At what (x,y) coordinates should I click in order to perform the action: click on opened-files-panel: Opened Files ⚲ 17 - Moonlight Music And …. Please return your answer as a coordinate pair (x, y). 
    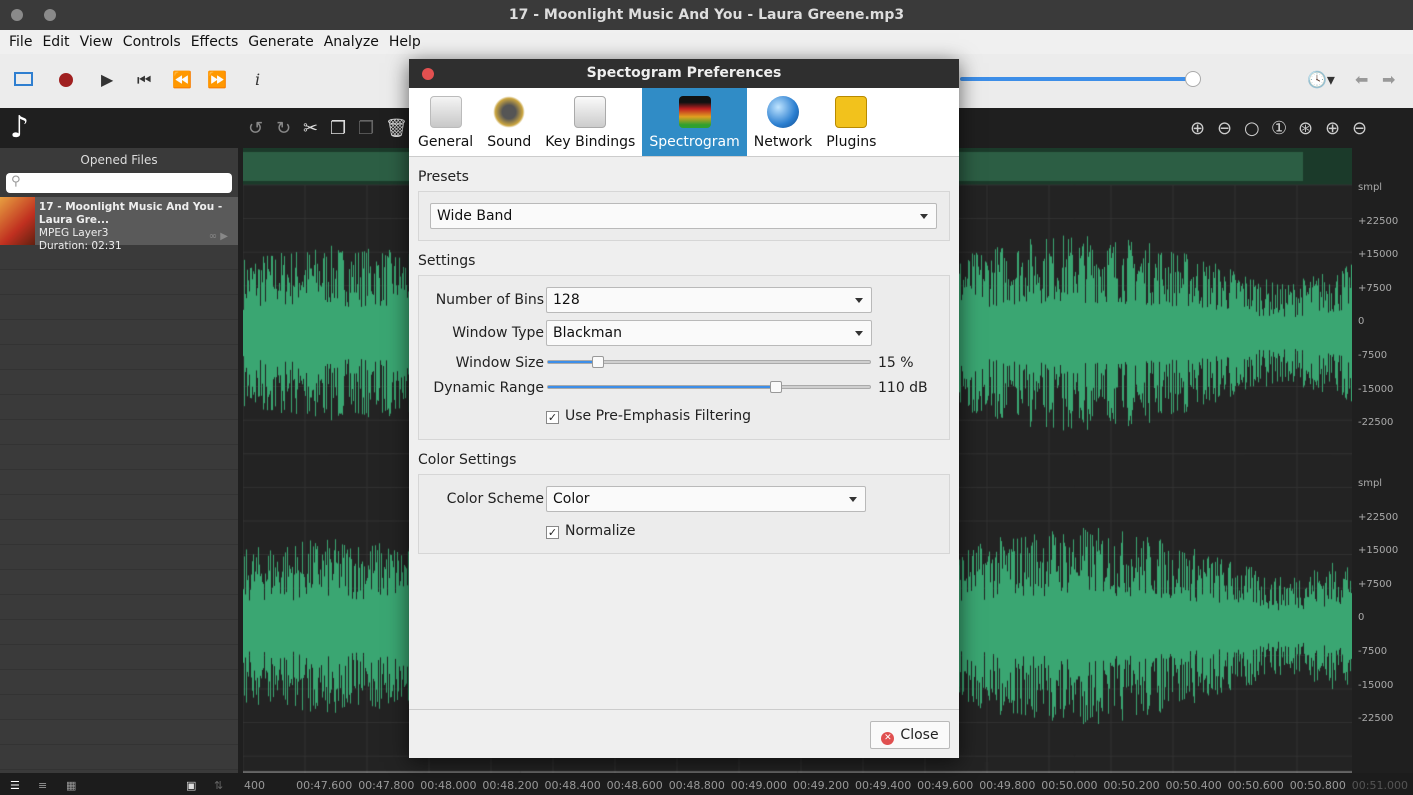
    Looking at the image, I should click on (119, 460).